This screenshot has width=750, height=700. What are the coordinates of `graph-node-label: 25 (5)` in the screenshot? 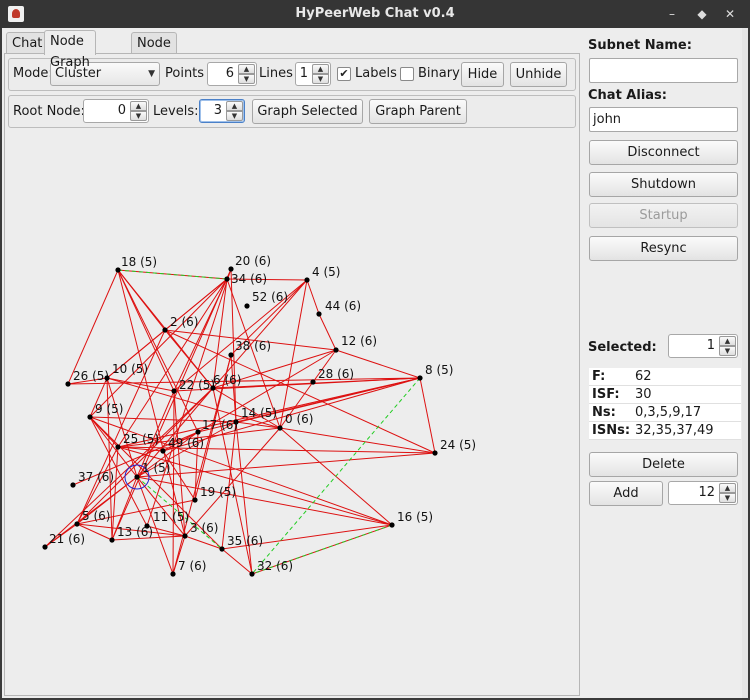 It's located at (141, 439).